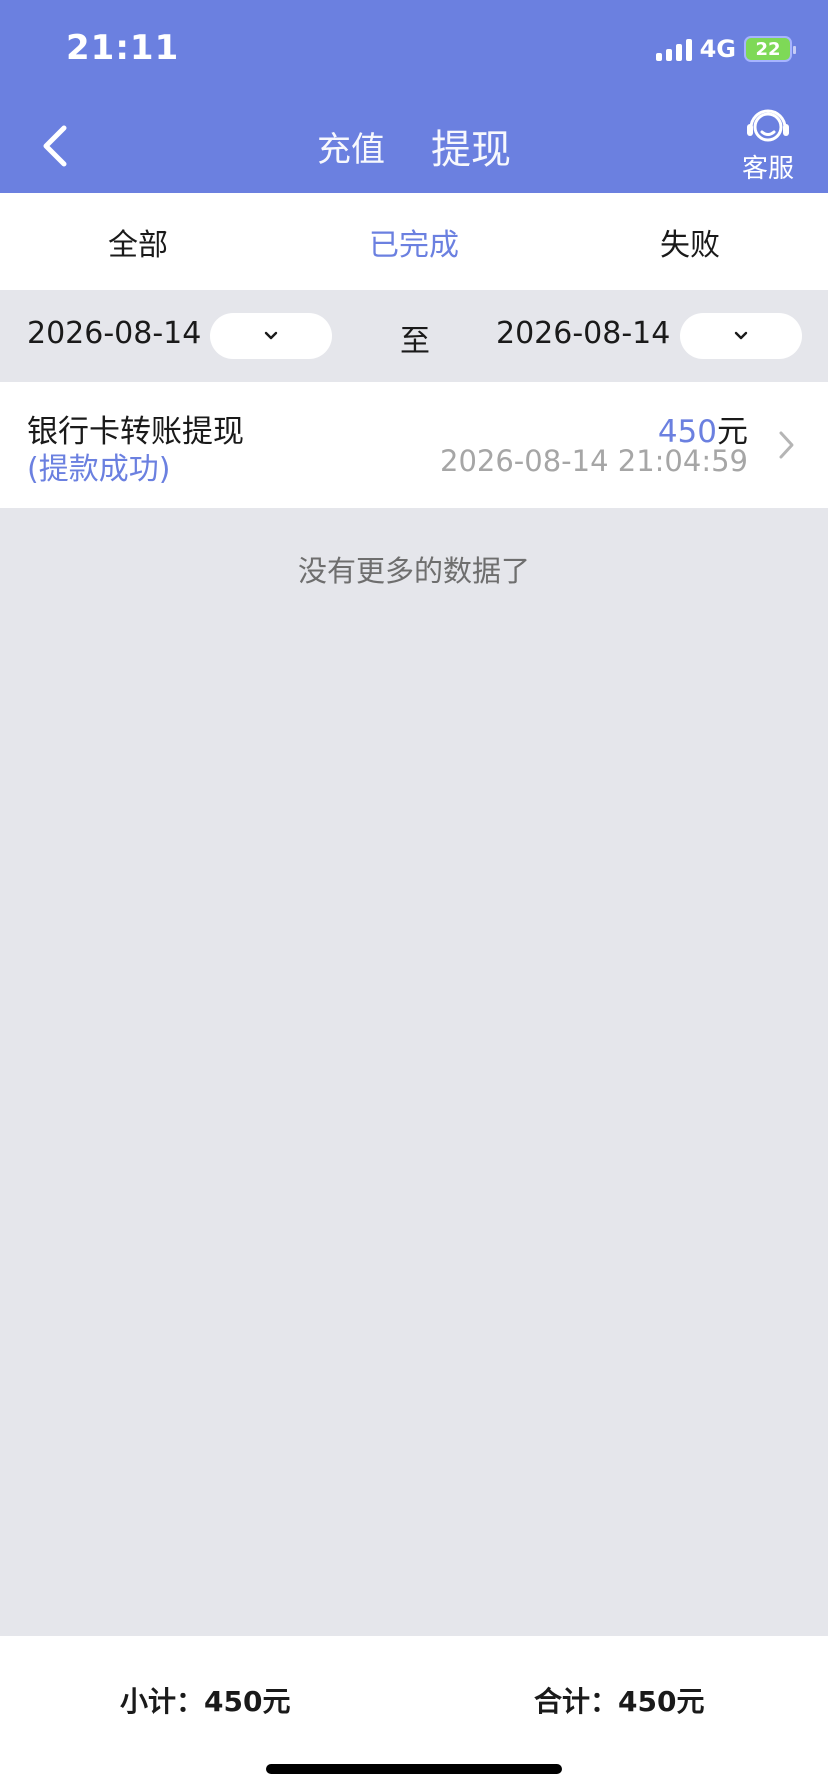 The image size is (828, 1792). I want to click on filter-tab-completed: 已完成, so click(414, 241).